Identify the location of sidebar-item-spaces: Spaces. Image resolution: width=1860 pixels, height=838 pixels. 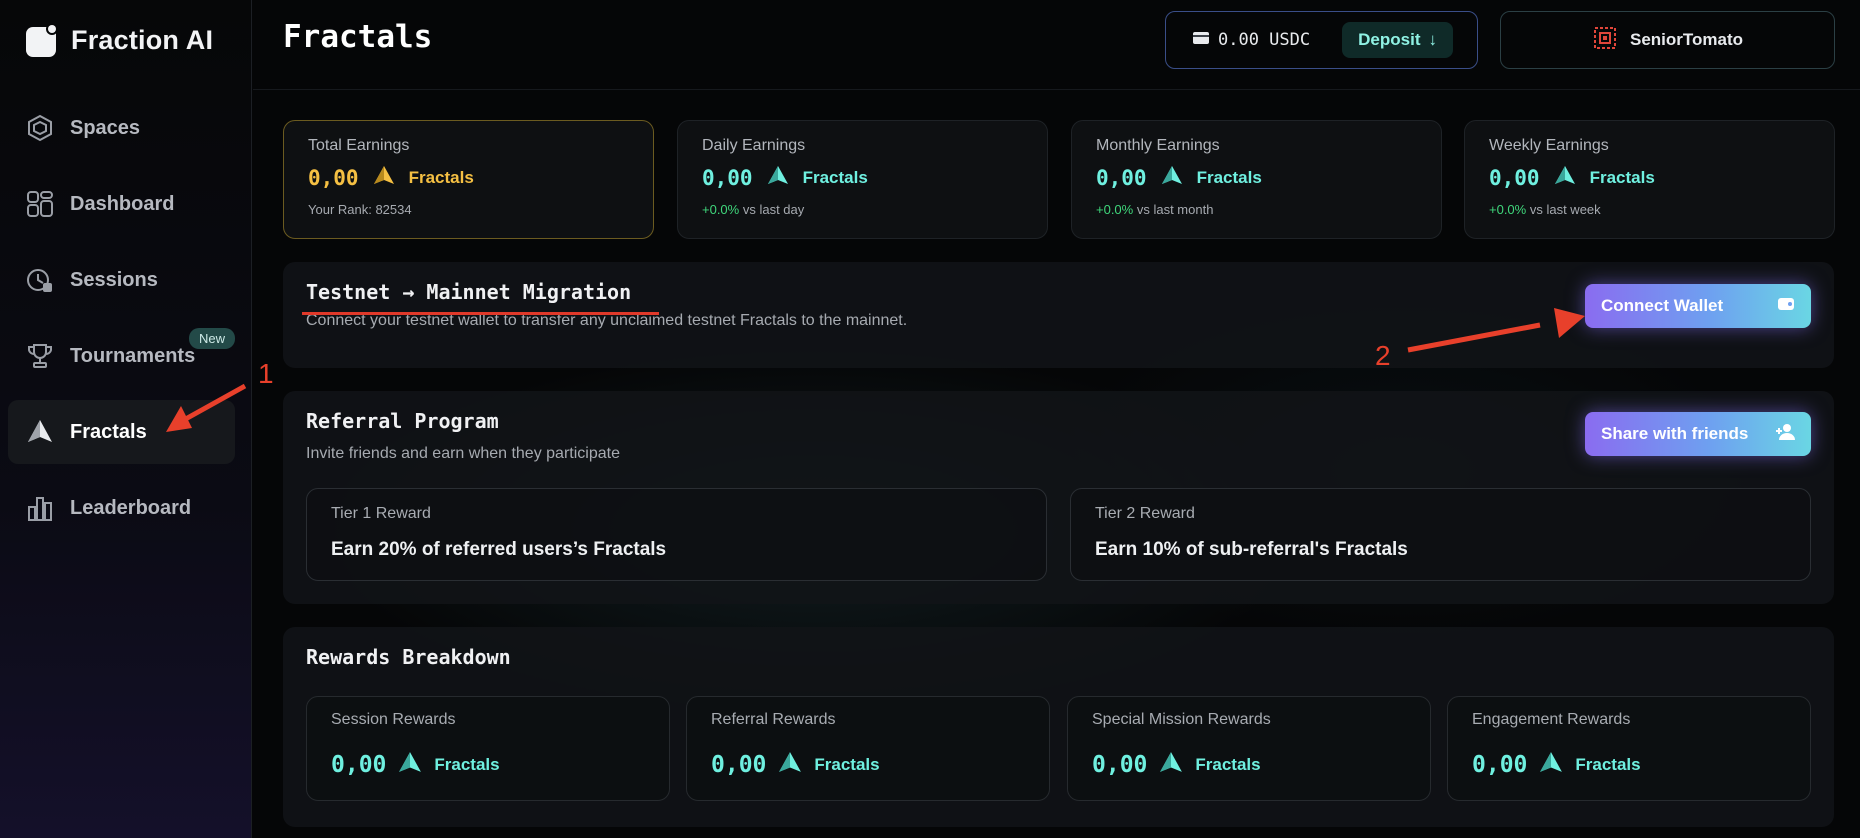
(121, 128).